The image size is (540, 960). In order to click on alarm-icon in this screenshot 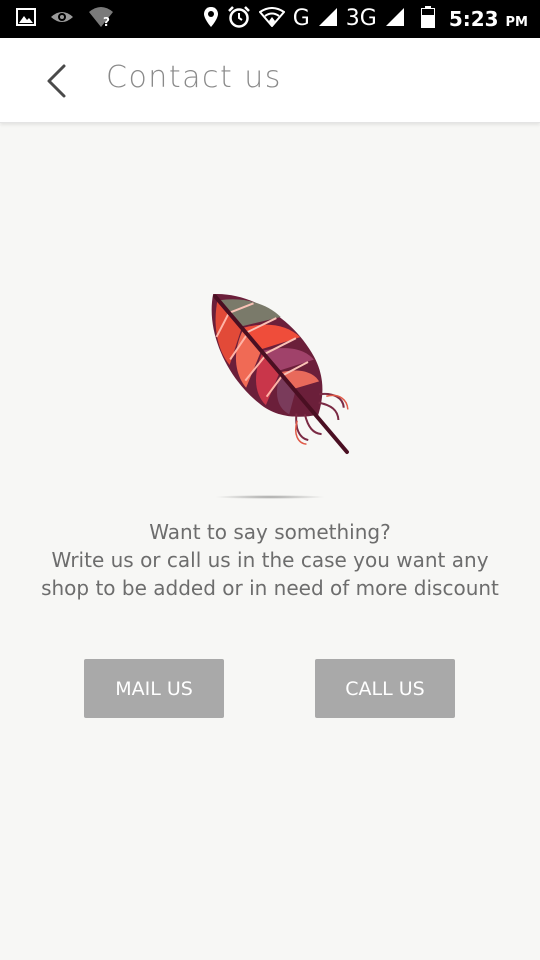, I will do `click(239, 19)`.